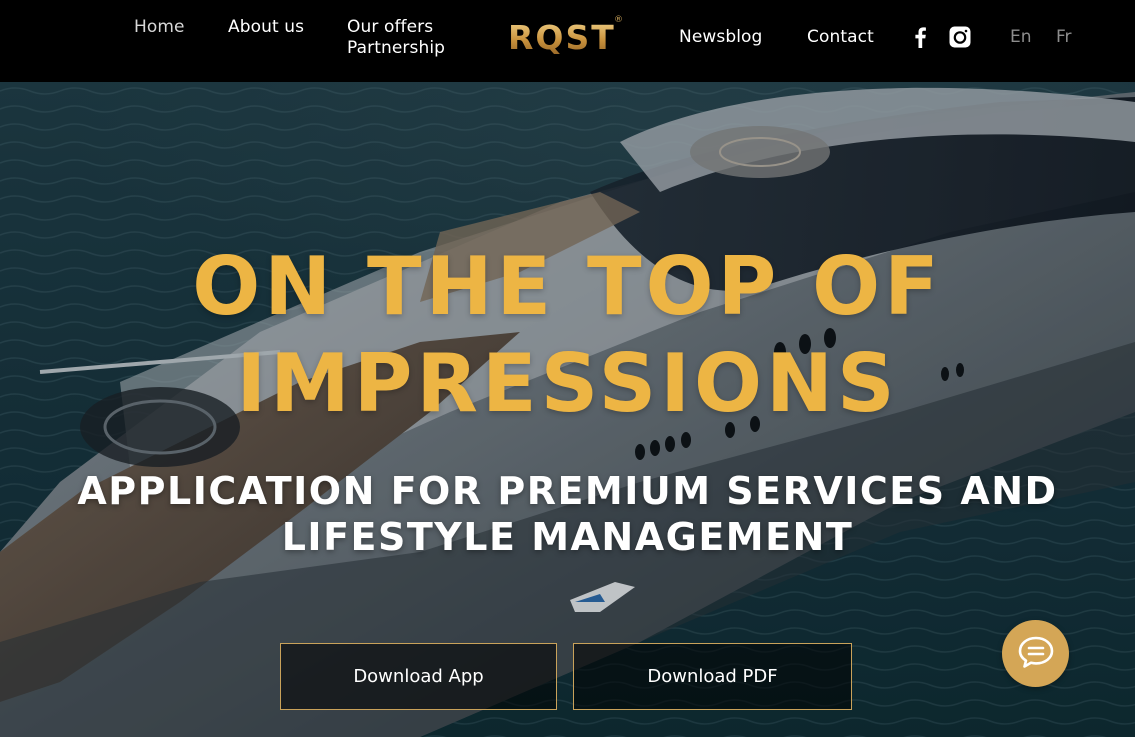 This screenshot has width=1135, height=737. I want to click on subheadline-line-1: APPLICATION FOR PREMIUM SERVICES AND, so click(567, 491).